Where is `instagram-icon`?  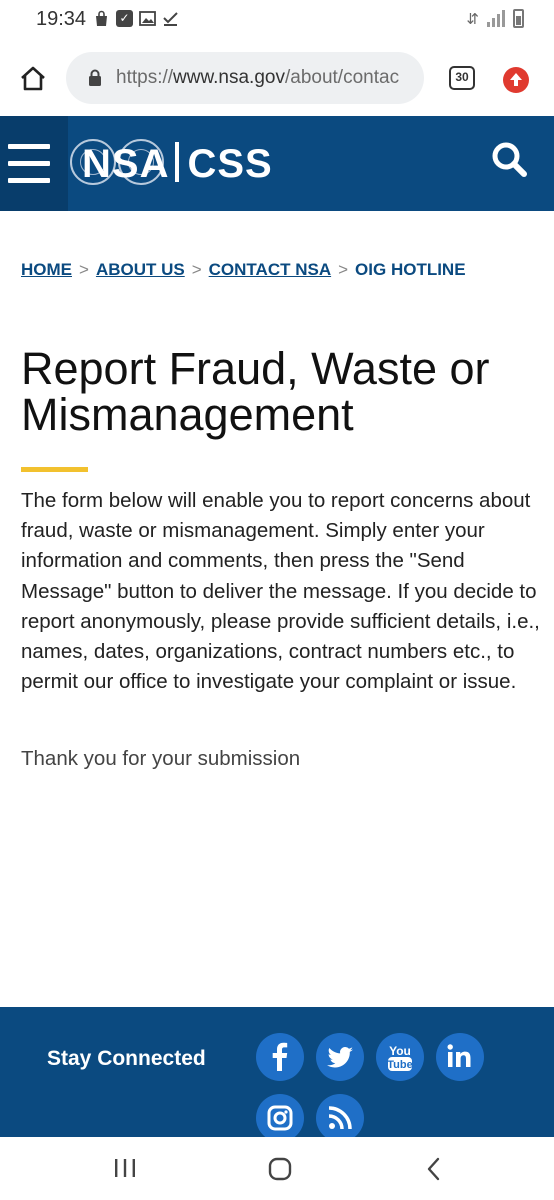 instagram-icon is located at coordinates (280, 1118).